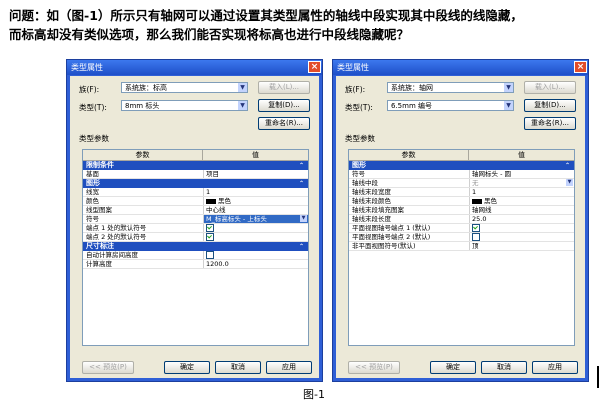 The width and height of the screenshot is (615, 407). Describe the element at coordinates (195, 192) in the screenshot. I see `grid-row: 线宽 1` at that location.